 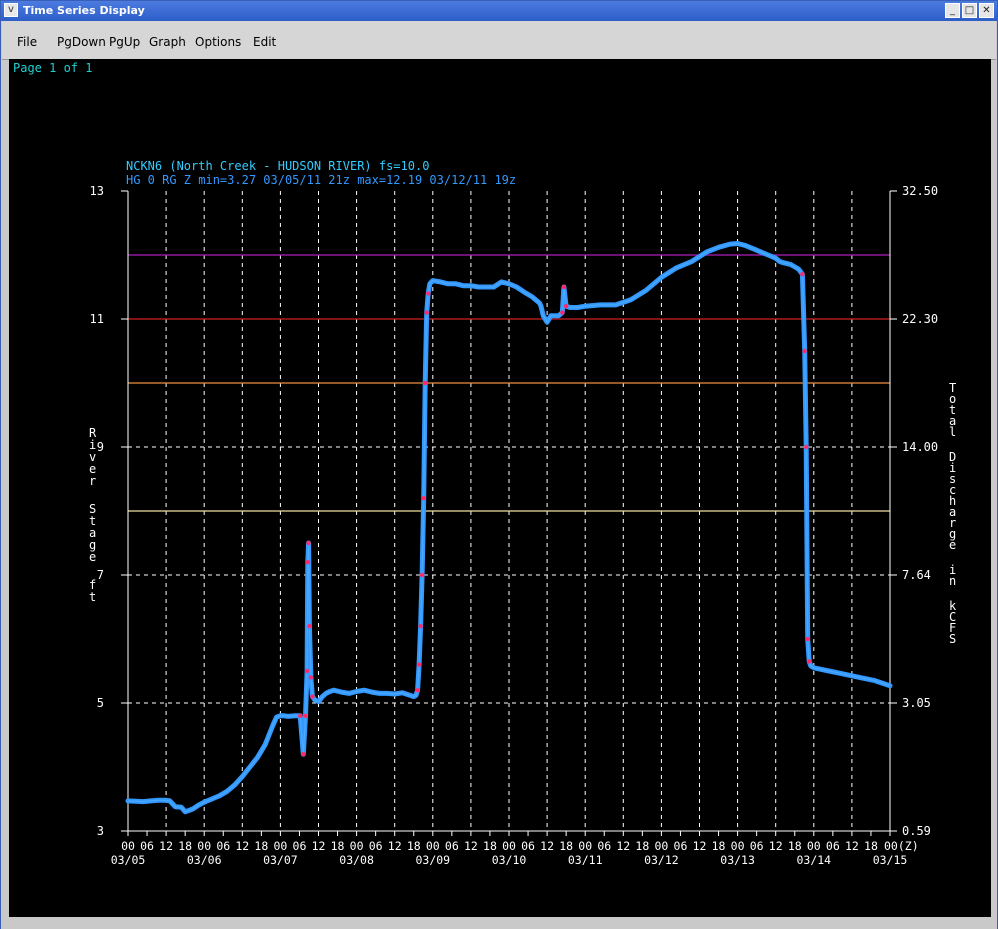 What do you see at coordinates (916, 831) in the screenshot?
I see `y2-tick-label: 0.59` at bounding box center [916, 831].